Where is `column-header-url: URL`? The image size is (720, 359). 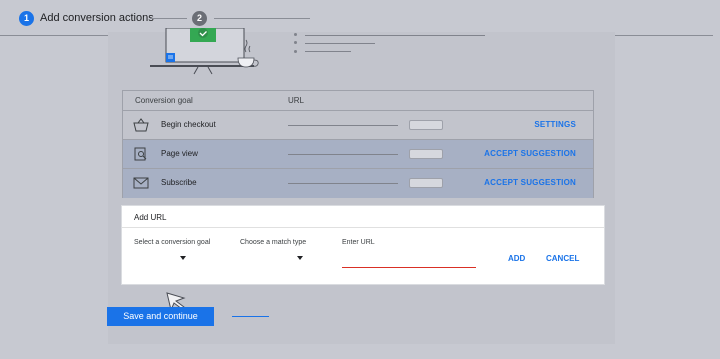
column-header-url: URL is located at coordinates (296, 100).